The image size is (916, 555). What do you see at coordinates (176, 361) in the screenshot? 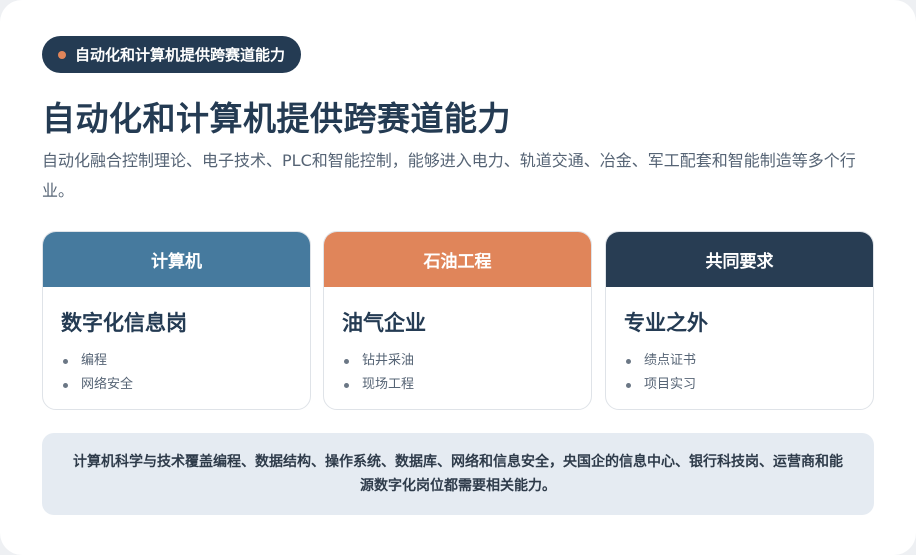
I see `list-item: 编程` at bounding box center [176, 361].